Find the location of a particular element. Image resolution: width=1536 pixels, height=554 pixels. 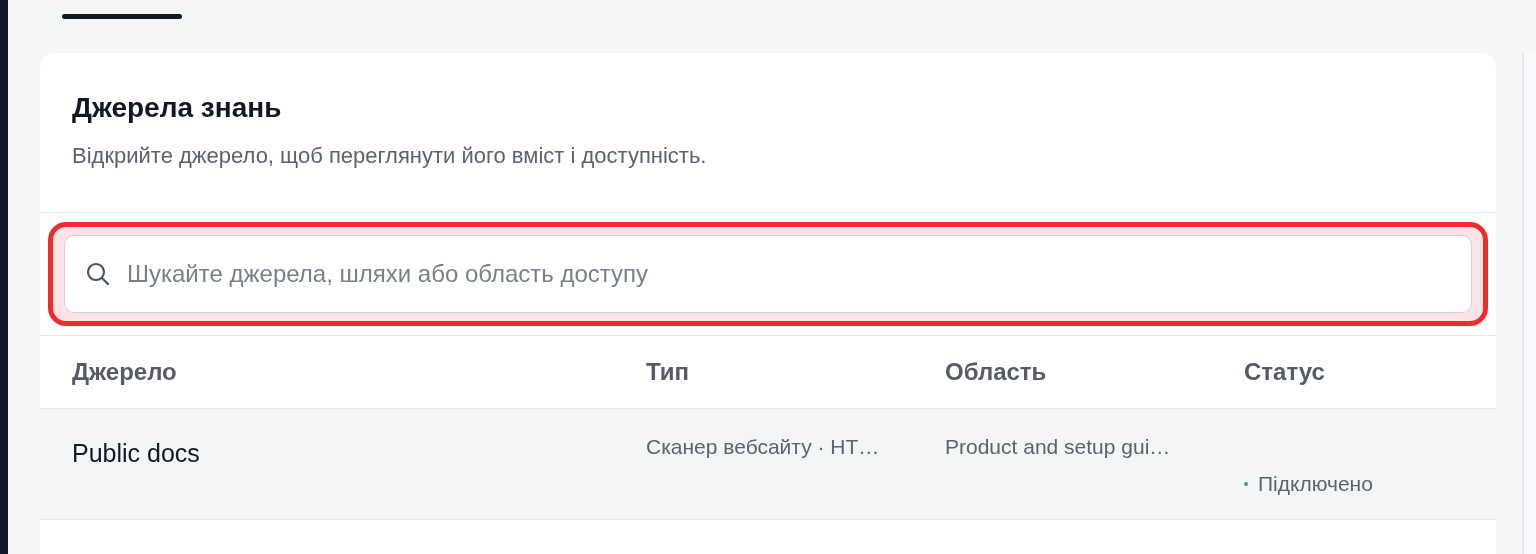

column-header: Статус is located at coordinates (1285, 372).